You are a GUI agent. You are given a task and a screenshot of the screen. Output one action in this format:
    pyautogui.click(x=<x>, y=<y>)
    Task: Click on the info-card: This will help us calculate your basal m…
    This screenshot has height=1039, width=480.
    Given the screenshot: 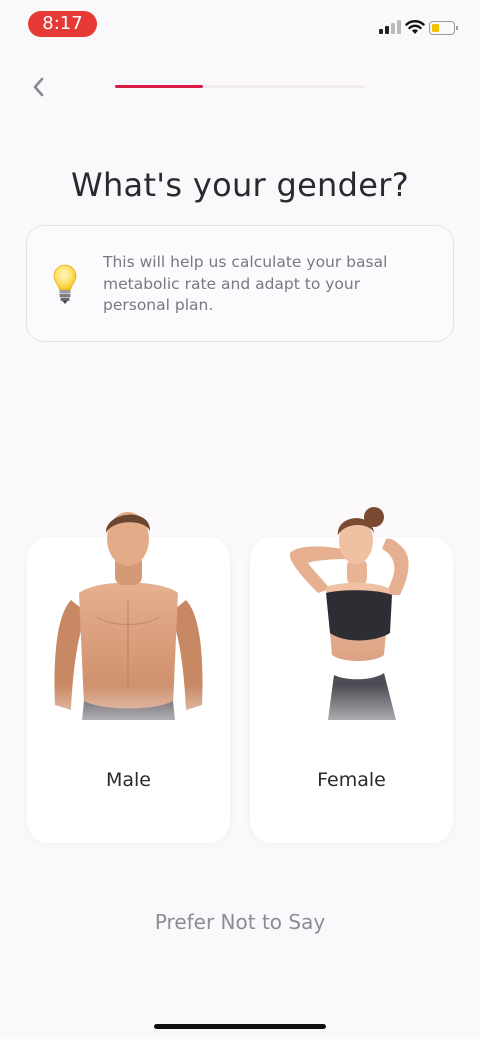 What is the action you would take?
    pyautogui.click(x=240, y=283)
    